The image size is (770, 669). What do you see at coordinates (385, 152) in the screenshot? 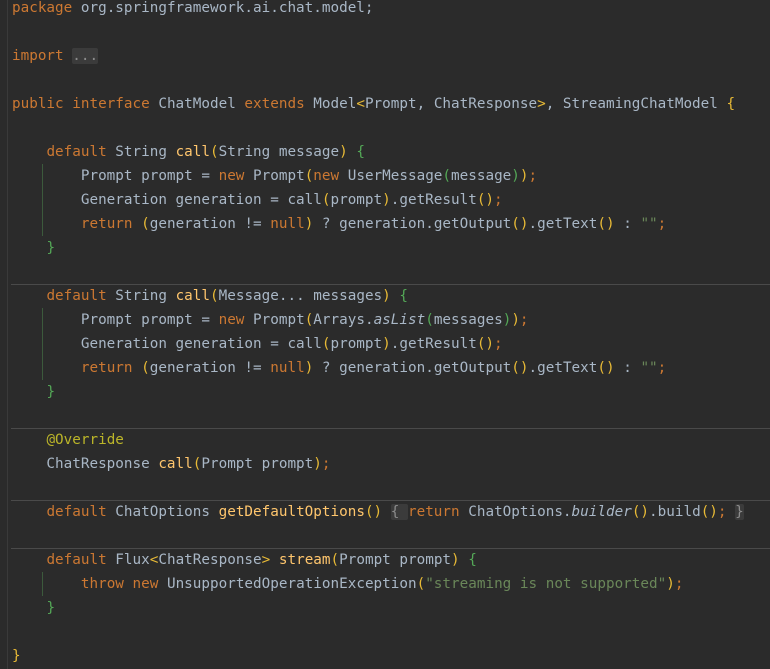
I see `code-line: default String call(String message) {` at bounding box center [385, 152].